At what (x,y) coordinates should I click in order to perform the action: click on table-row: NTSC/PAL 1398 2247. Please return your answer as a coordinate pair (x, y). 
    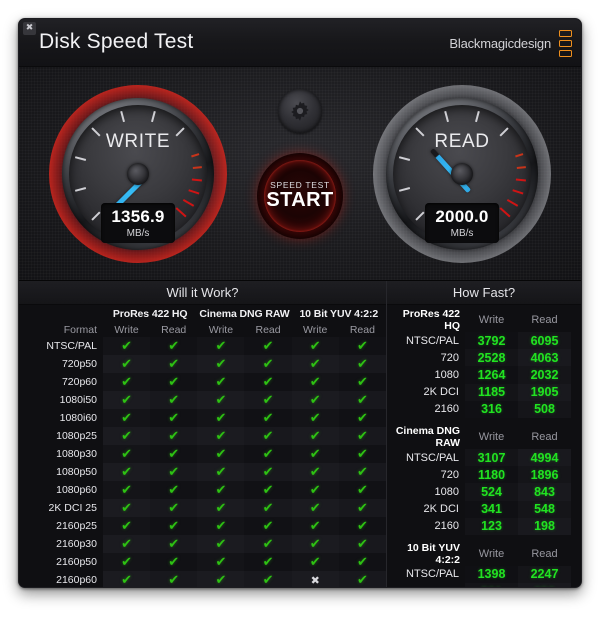
    Looking at the image, I should click on (482, 574).